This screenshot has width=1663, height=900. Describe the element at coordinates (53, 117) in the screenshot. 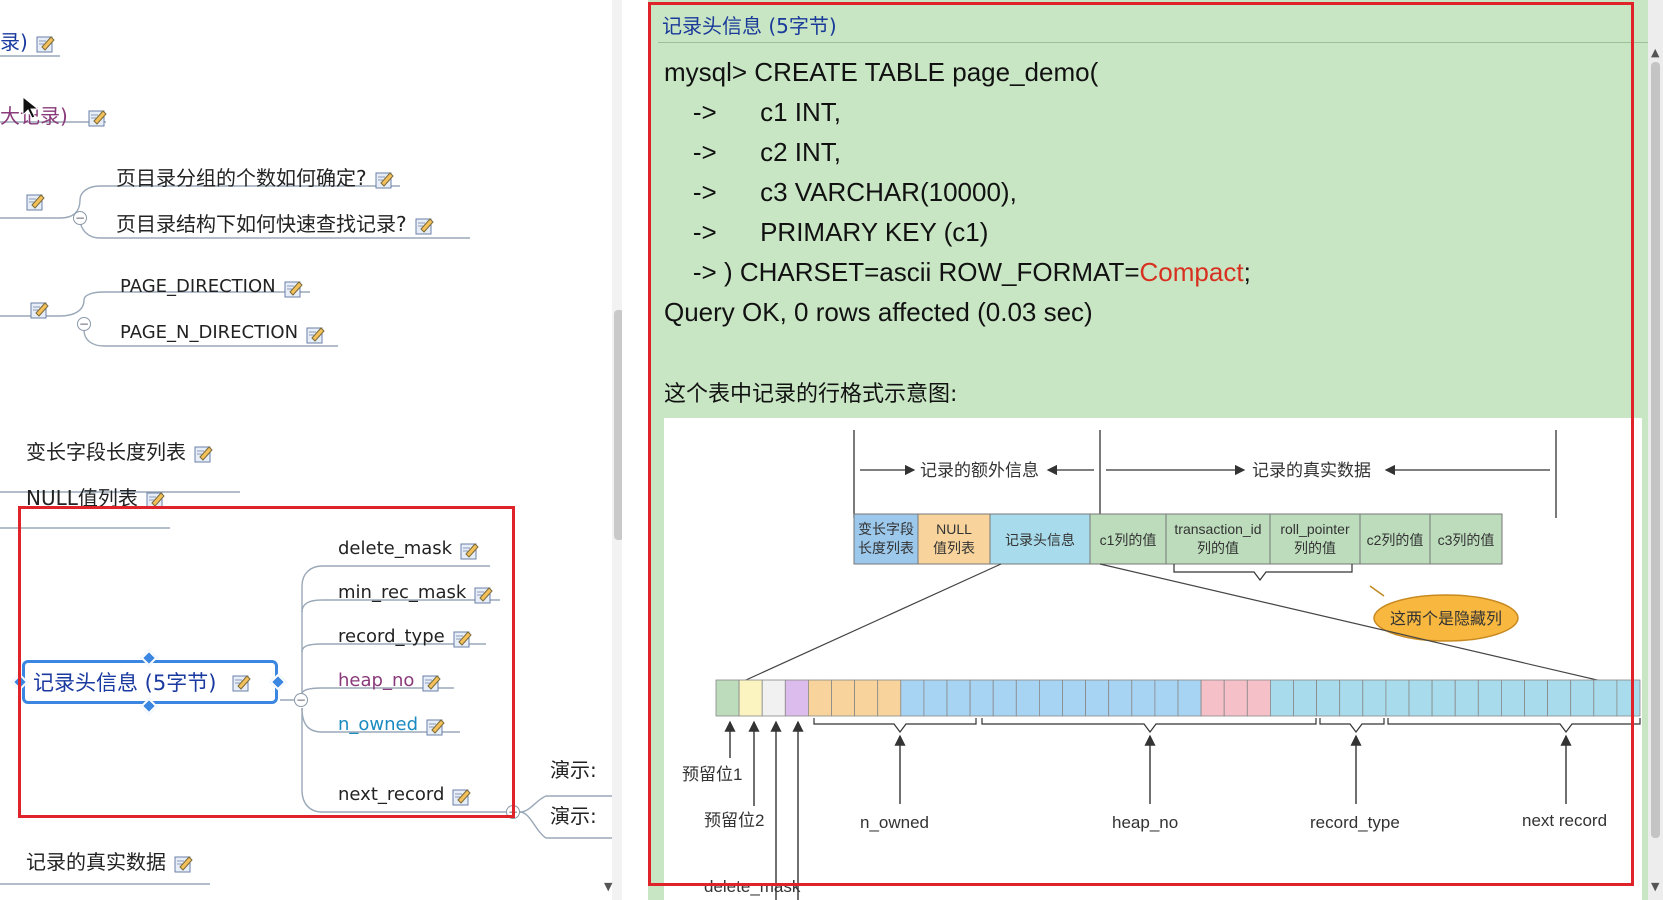

I see `map-node-partial-2: 大记录)` at that location.